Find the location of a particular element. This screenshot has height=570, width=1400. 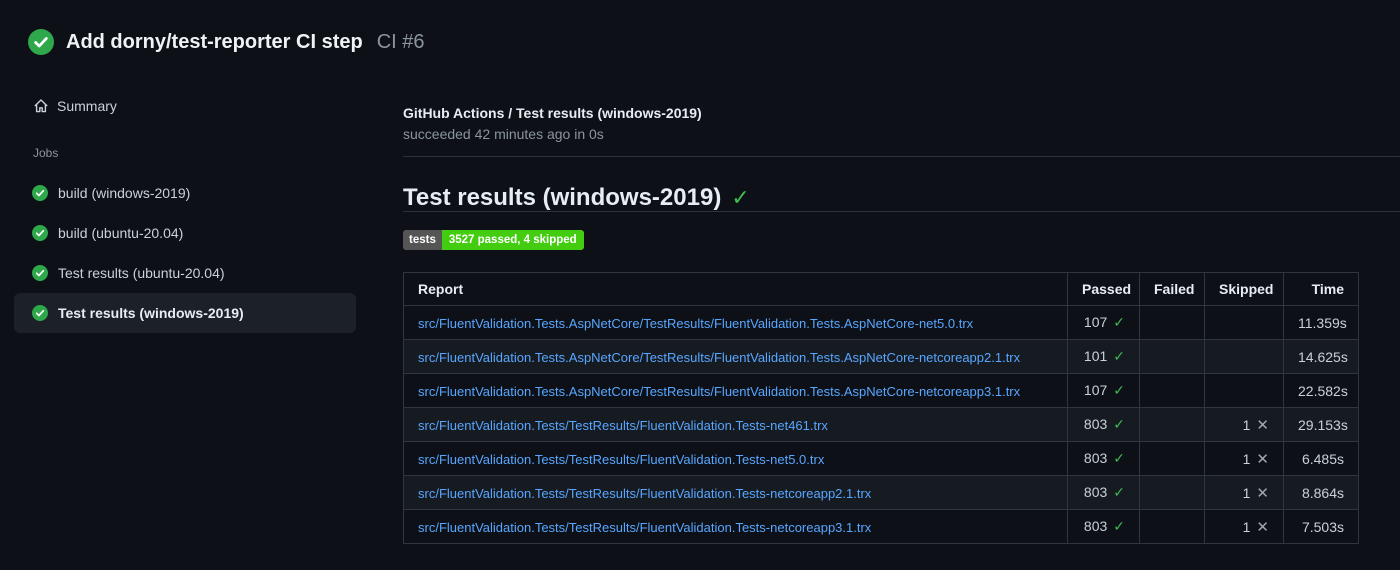

jobs-heading: Jobs is located at coordinates (46, 153).